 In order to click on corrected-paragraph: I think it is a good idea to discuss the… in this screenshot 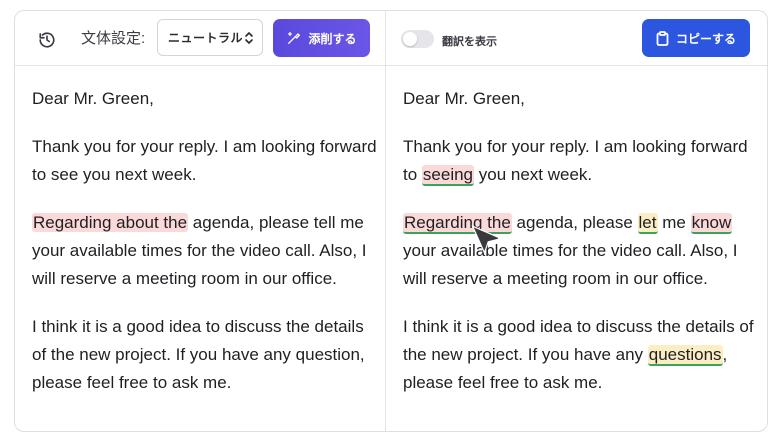, I will do `click(579, 355)`.